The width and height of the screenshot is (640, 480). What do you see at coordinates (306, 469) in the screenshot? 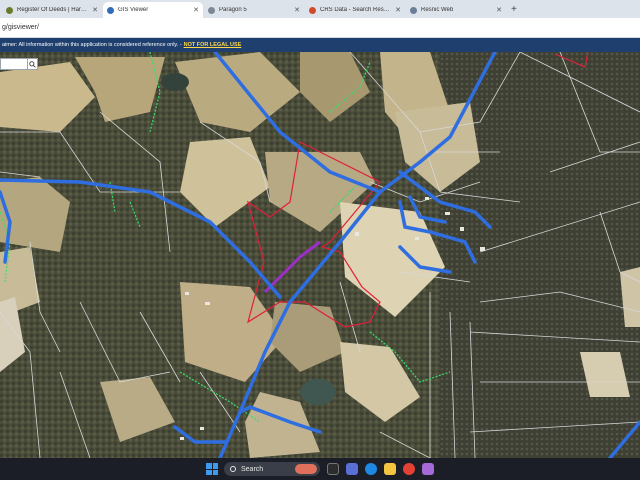
I see `search-highlight-icon` at bounding box center [306, 469].